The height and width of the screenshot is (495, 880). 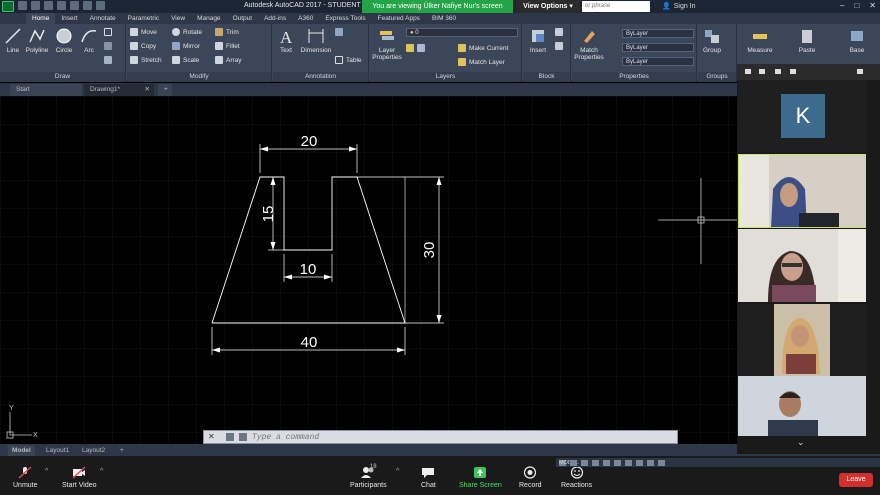 I want to click on polyline-tool: Polyline, so click(x=37, y=40).